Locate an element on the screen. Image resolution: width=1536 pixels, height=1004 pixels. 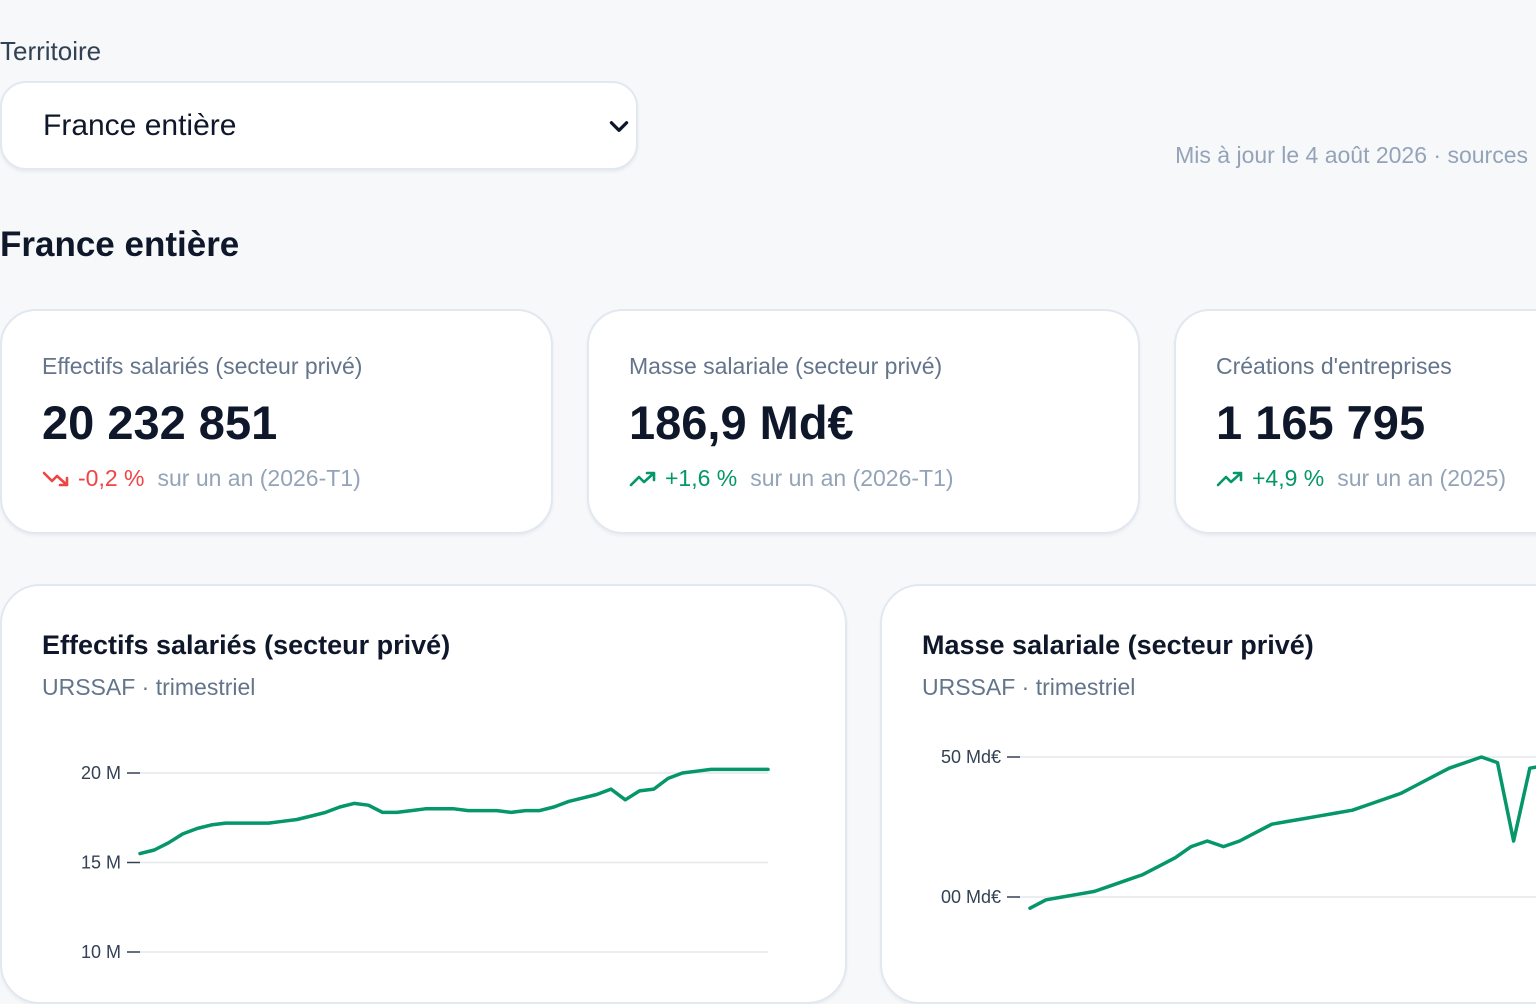
section-title: France entière is located at coordinates (120, 244).